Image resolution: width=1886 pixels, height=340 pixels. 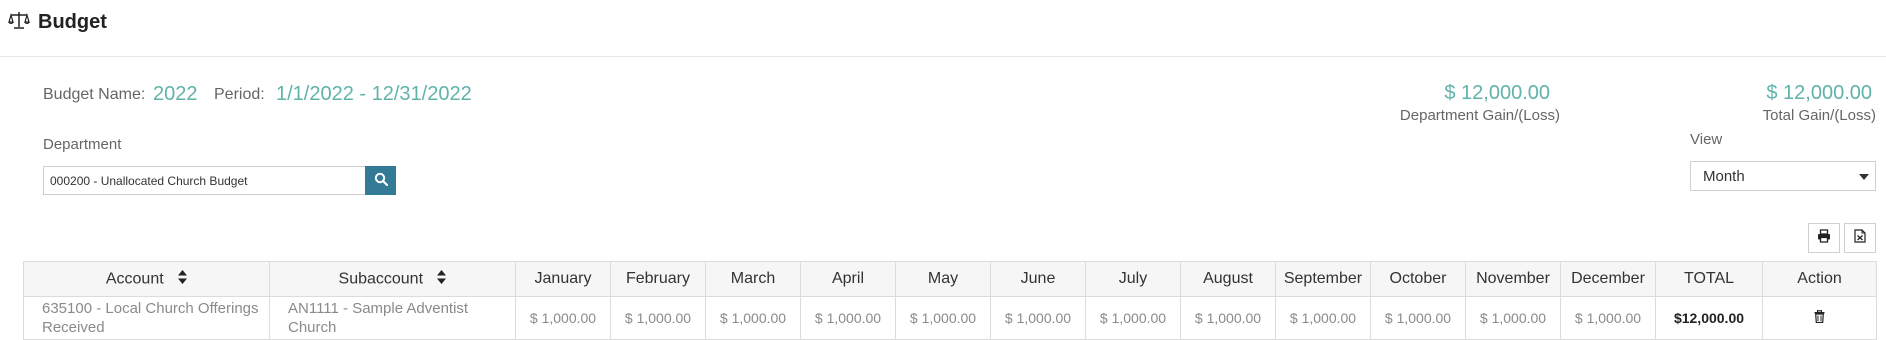 What do you see at coordinates (943, 318) in the screenshot?
I see `may-cell: $ 1,000.00` at bounding box center [943, 318].